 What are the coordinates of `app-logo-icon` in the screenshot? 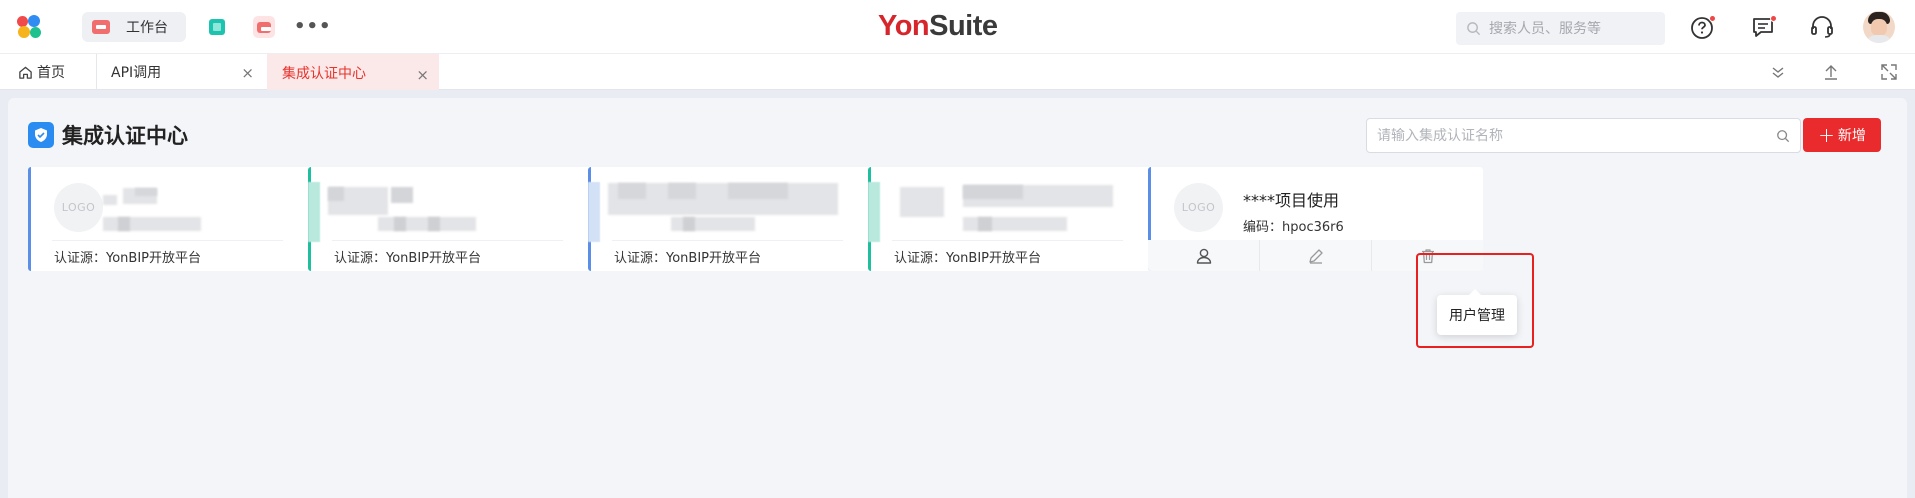 It's located at (32, 27).